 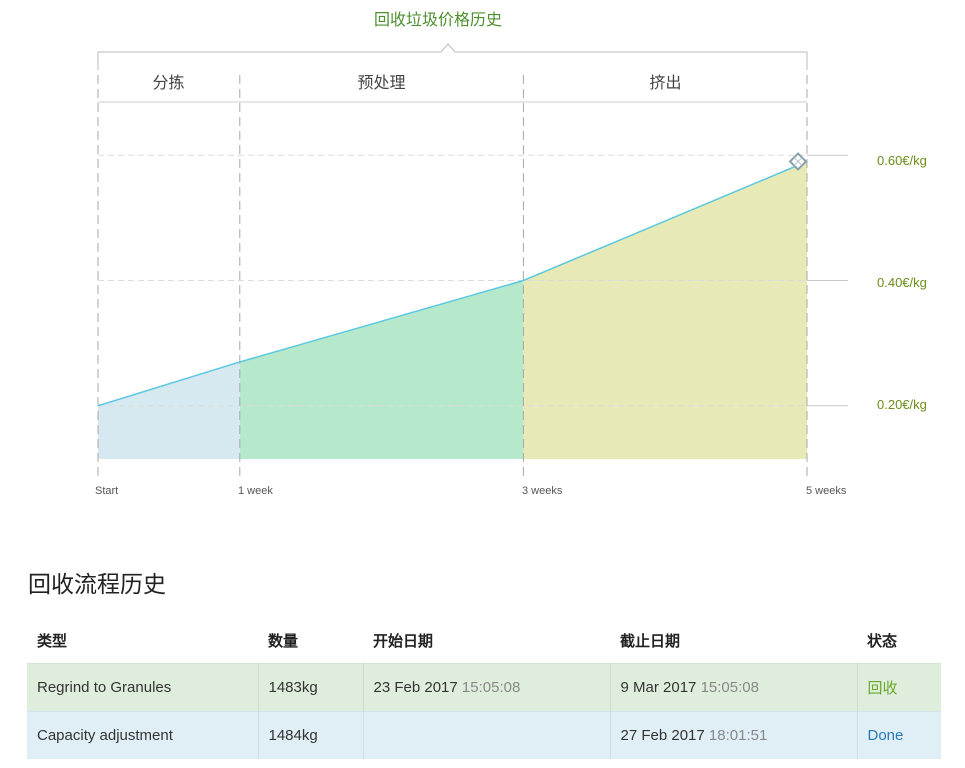 I want to click on y-tick-label-020: 0.20€/kg, so click(x=902, y=404).